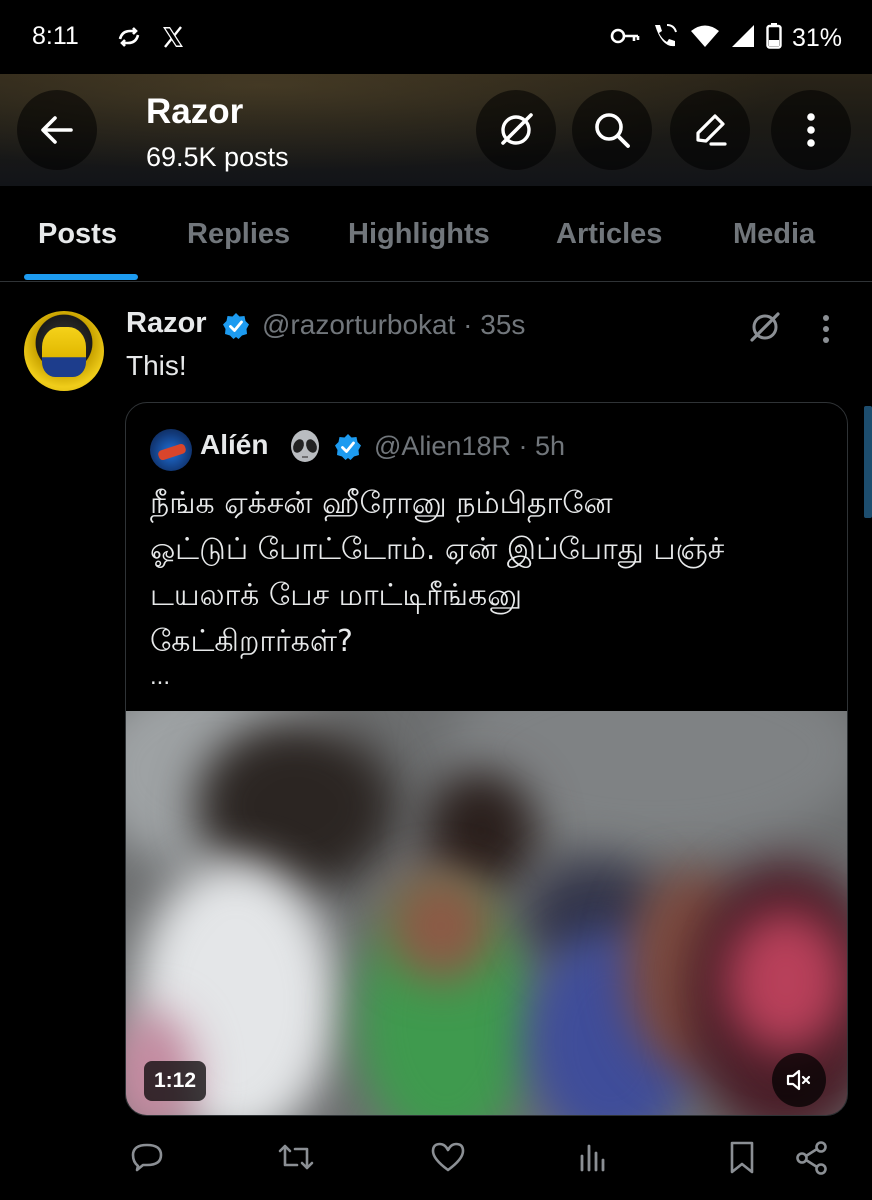 The height and width of the screenshot is (1200, 872). I want to click on repost-icon, so click(296, 1159).